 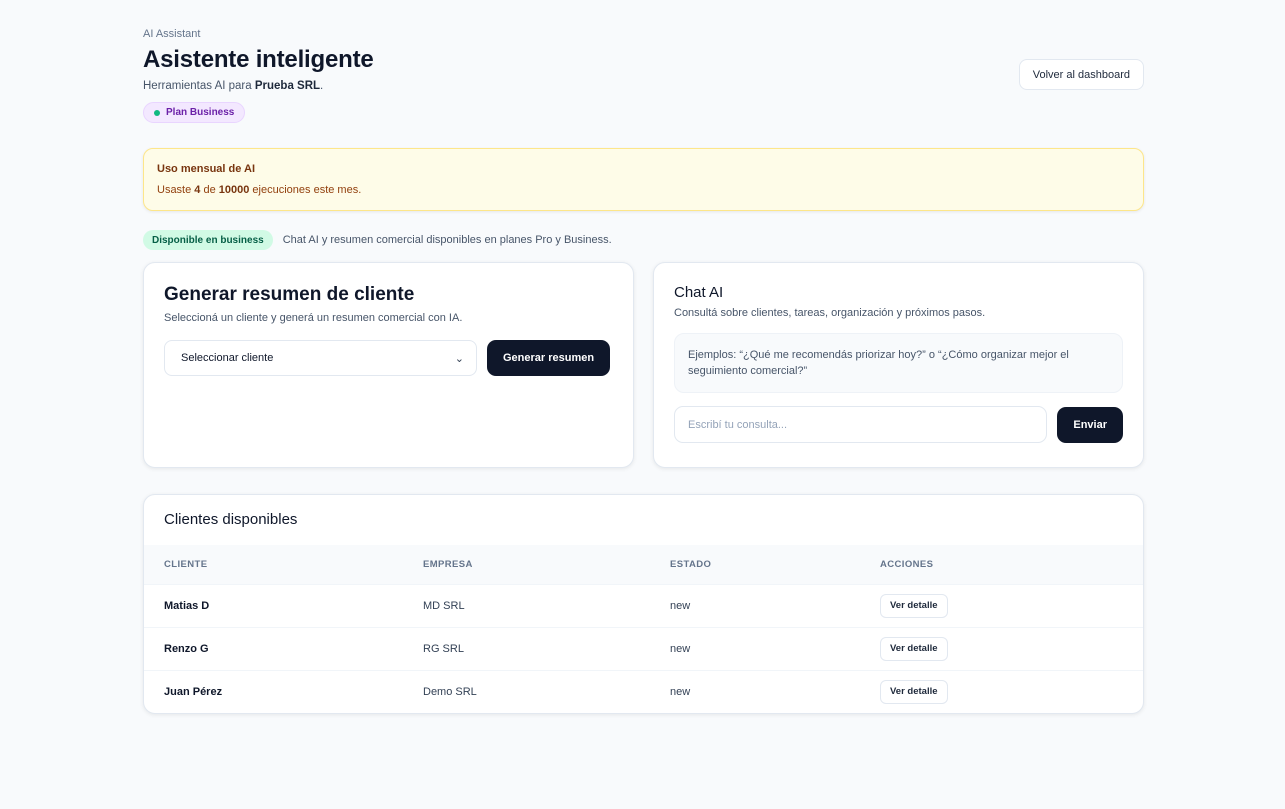 I want to click on subtitle-prefix: Herramientas AI para, so click(x=199, y=86).